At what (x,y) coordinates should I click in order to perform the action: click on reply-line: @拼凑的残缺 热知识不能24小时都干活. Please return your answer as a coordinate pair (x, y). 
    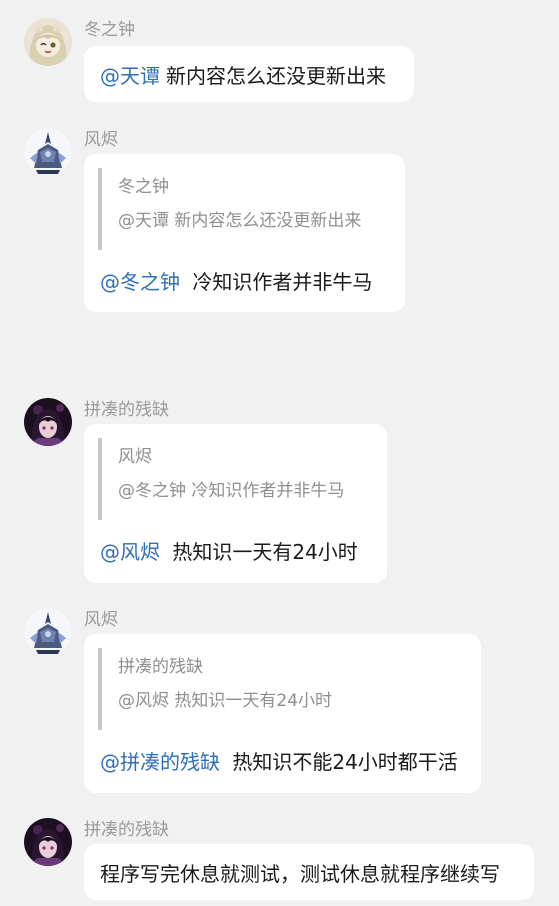
    Looking at the image, I should click on (279, 762).